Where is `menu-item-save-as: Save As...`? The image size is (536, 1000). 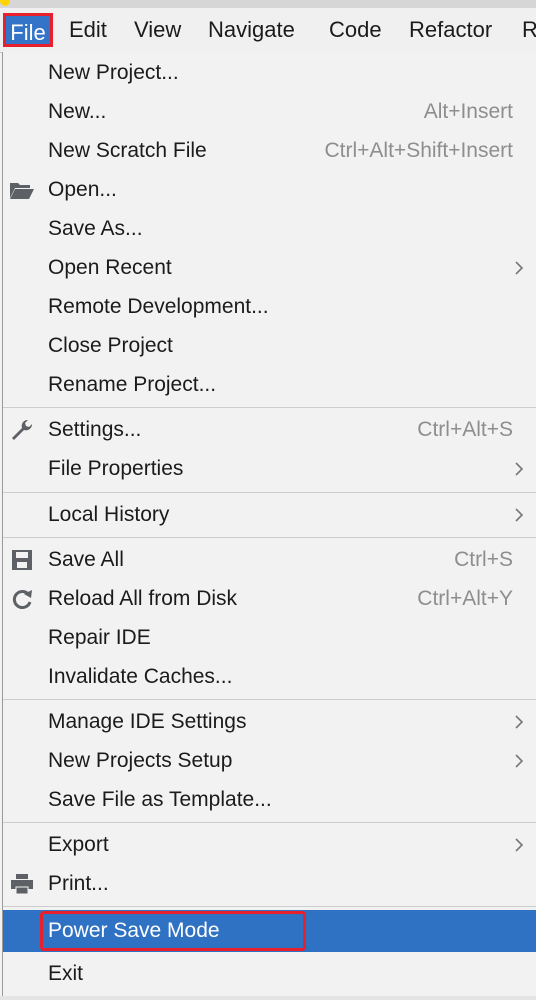 menu-item-save-as: Save As... is located at coordinates (269, 229).